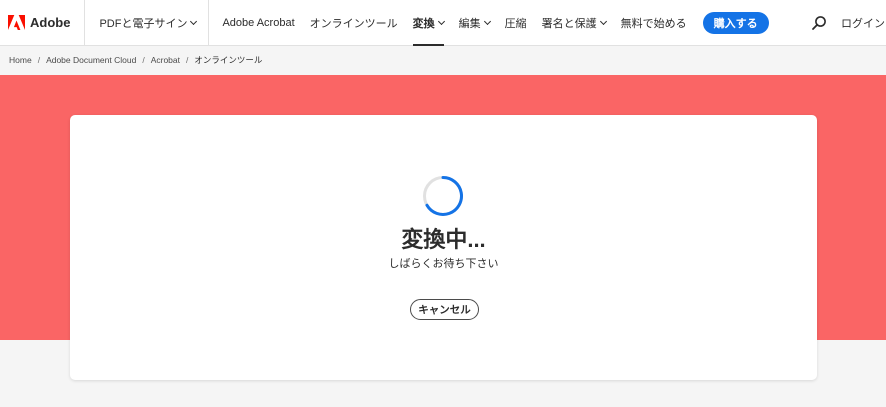  Describe the element at coordinates (469, 23) in the screenshot. I see `nav-edit-label: 編集` at that location.